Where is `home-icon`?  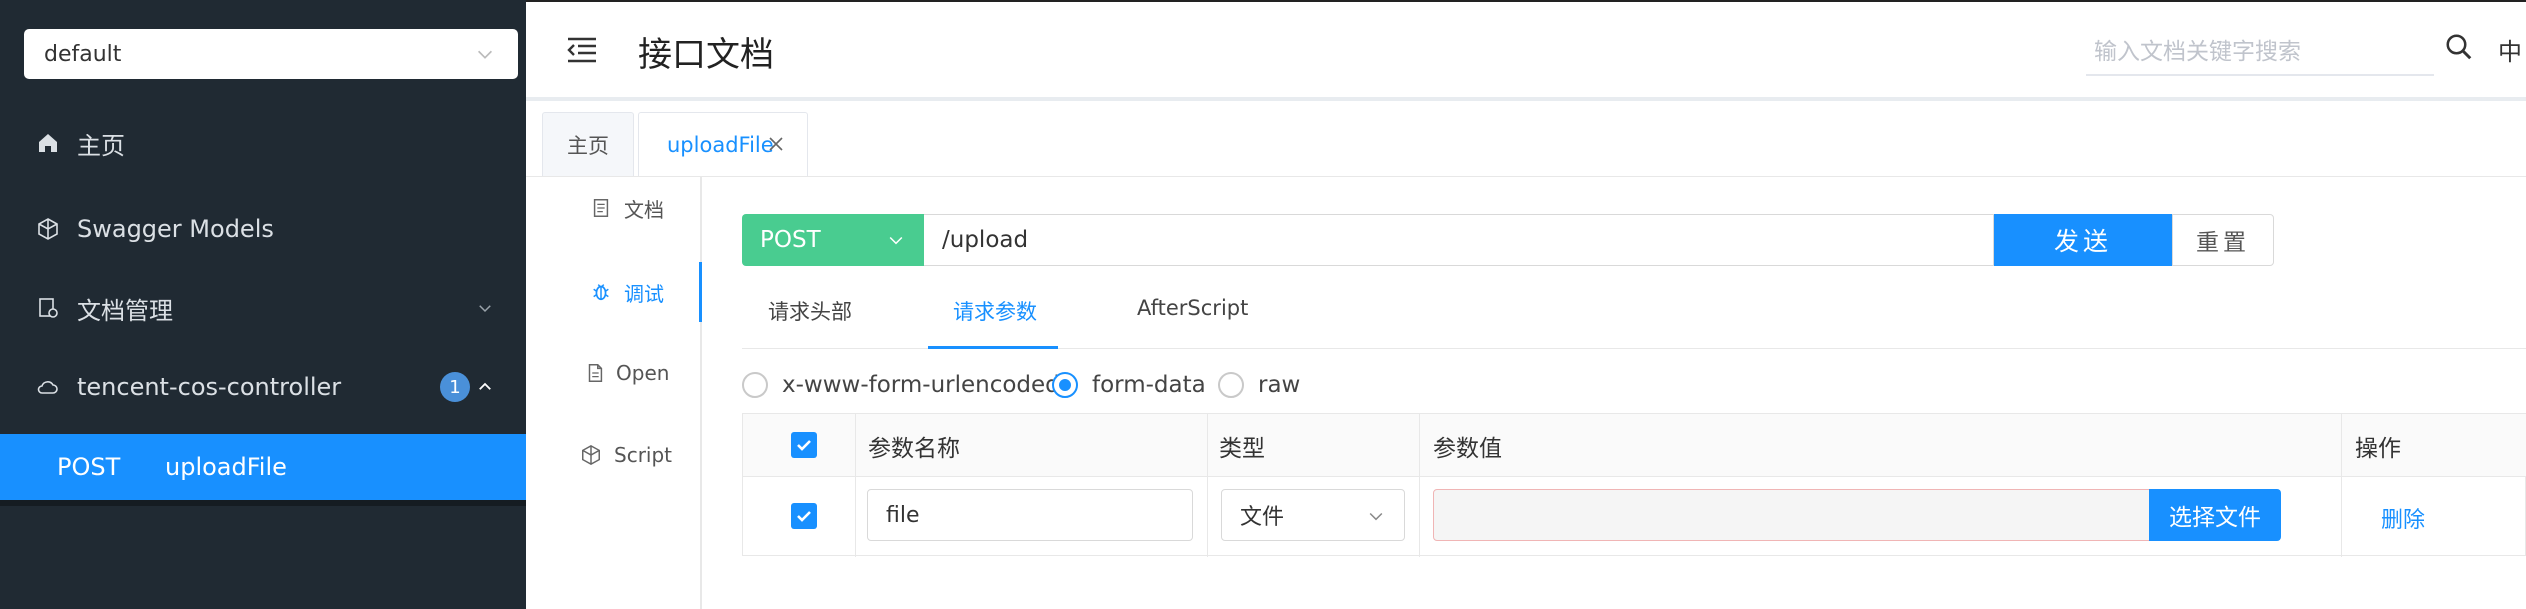
home-icon is located at coordinates (48, 143).